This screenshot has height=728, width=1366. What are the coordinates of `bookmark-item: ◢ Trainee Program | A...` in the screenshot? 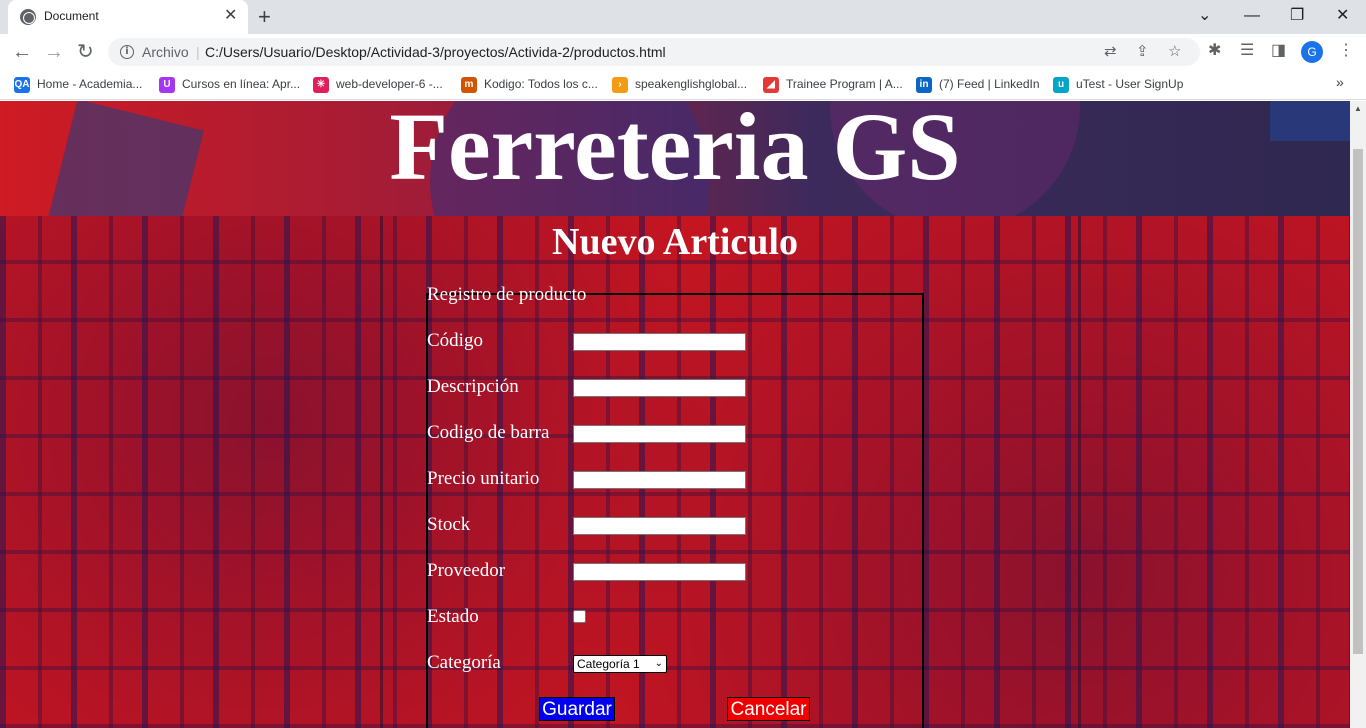 It's located at (833, 85).